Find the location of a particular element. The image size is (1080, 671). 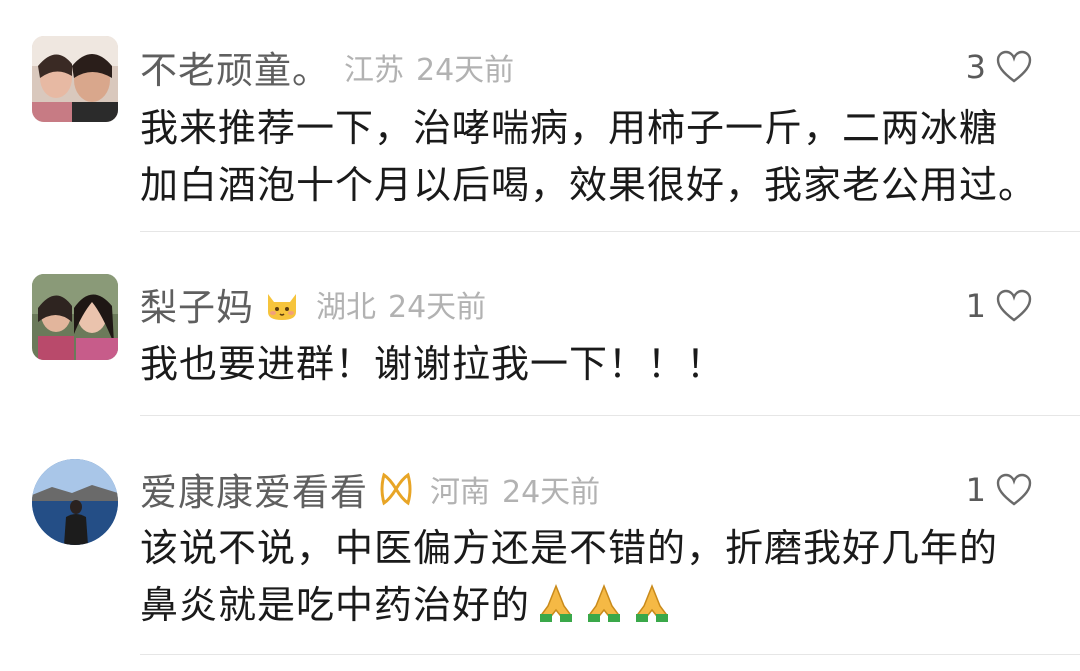

comment-text: 该说不说，中医偏方还是不错的，折磨我好几年的 鼻炎就是吃中药治好的 is located at coordinates (595, 577).